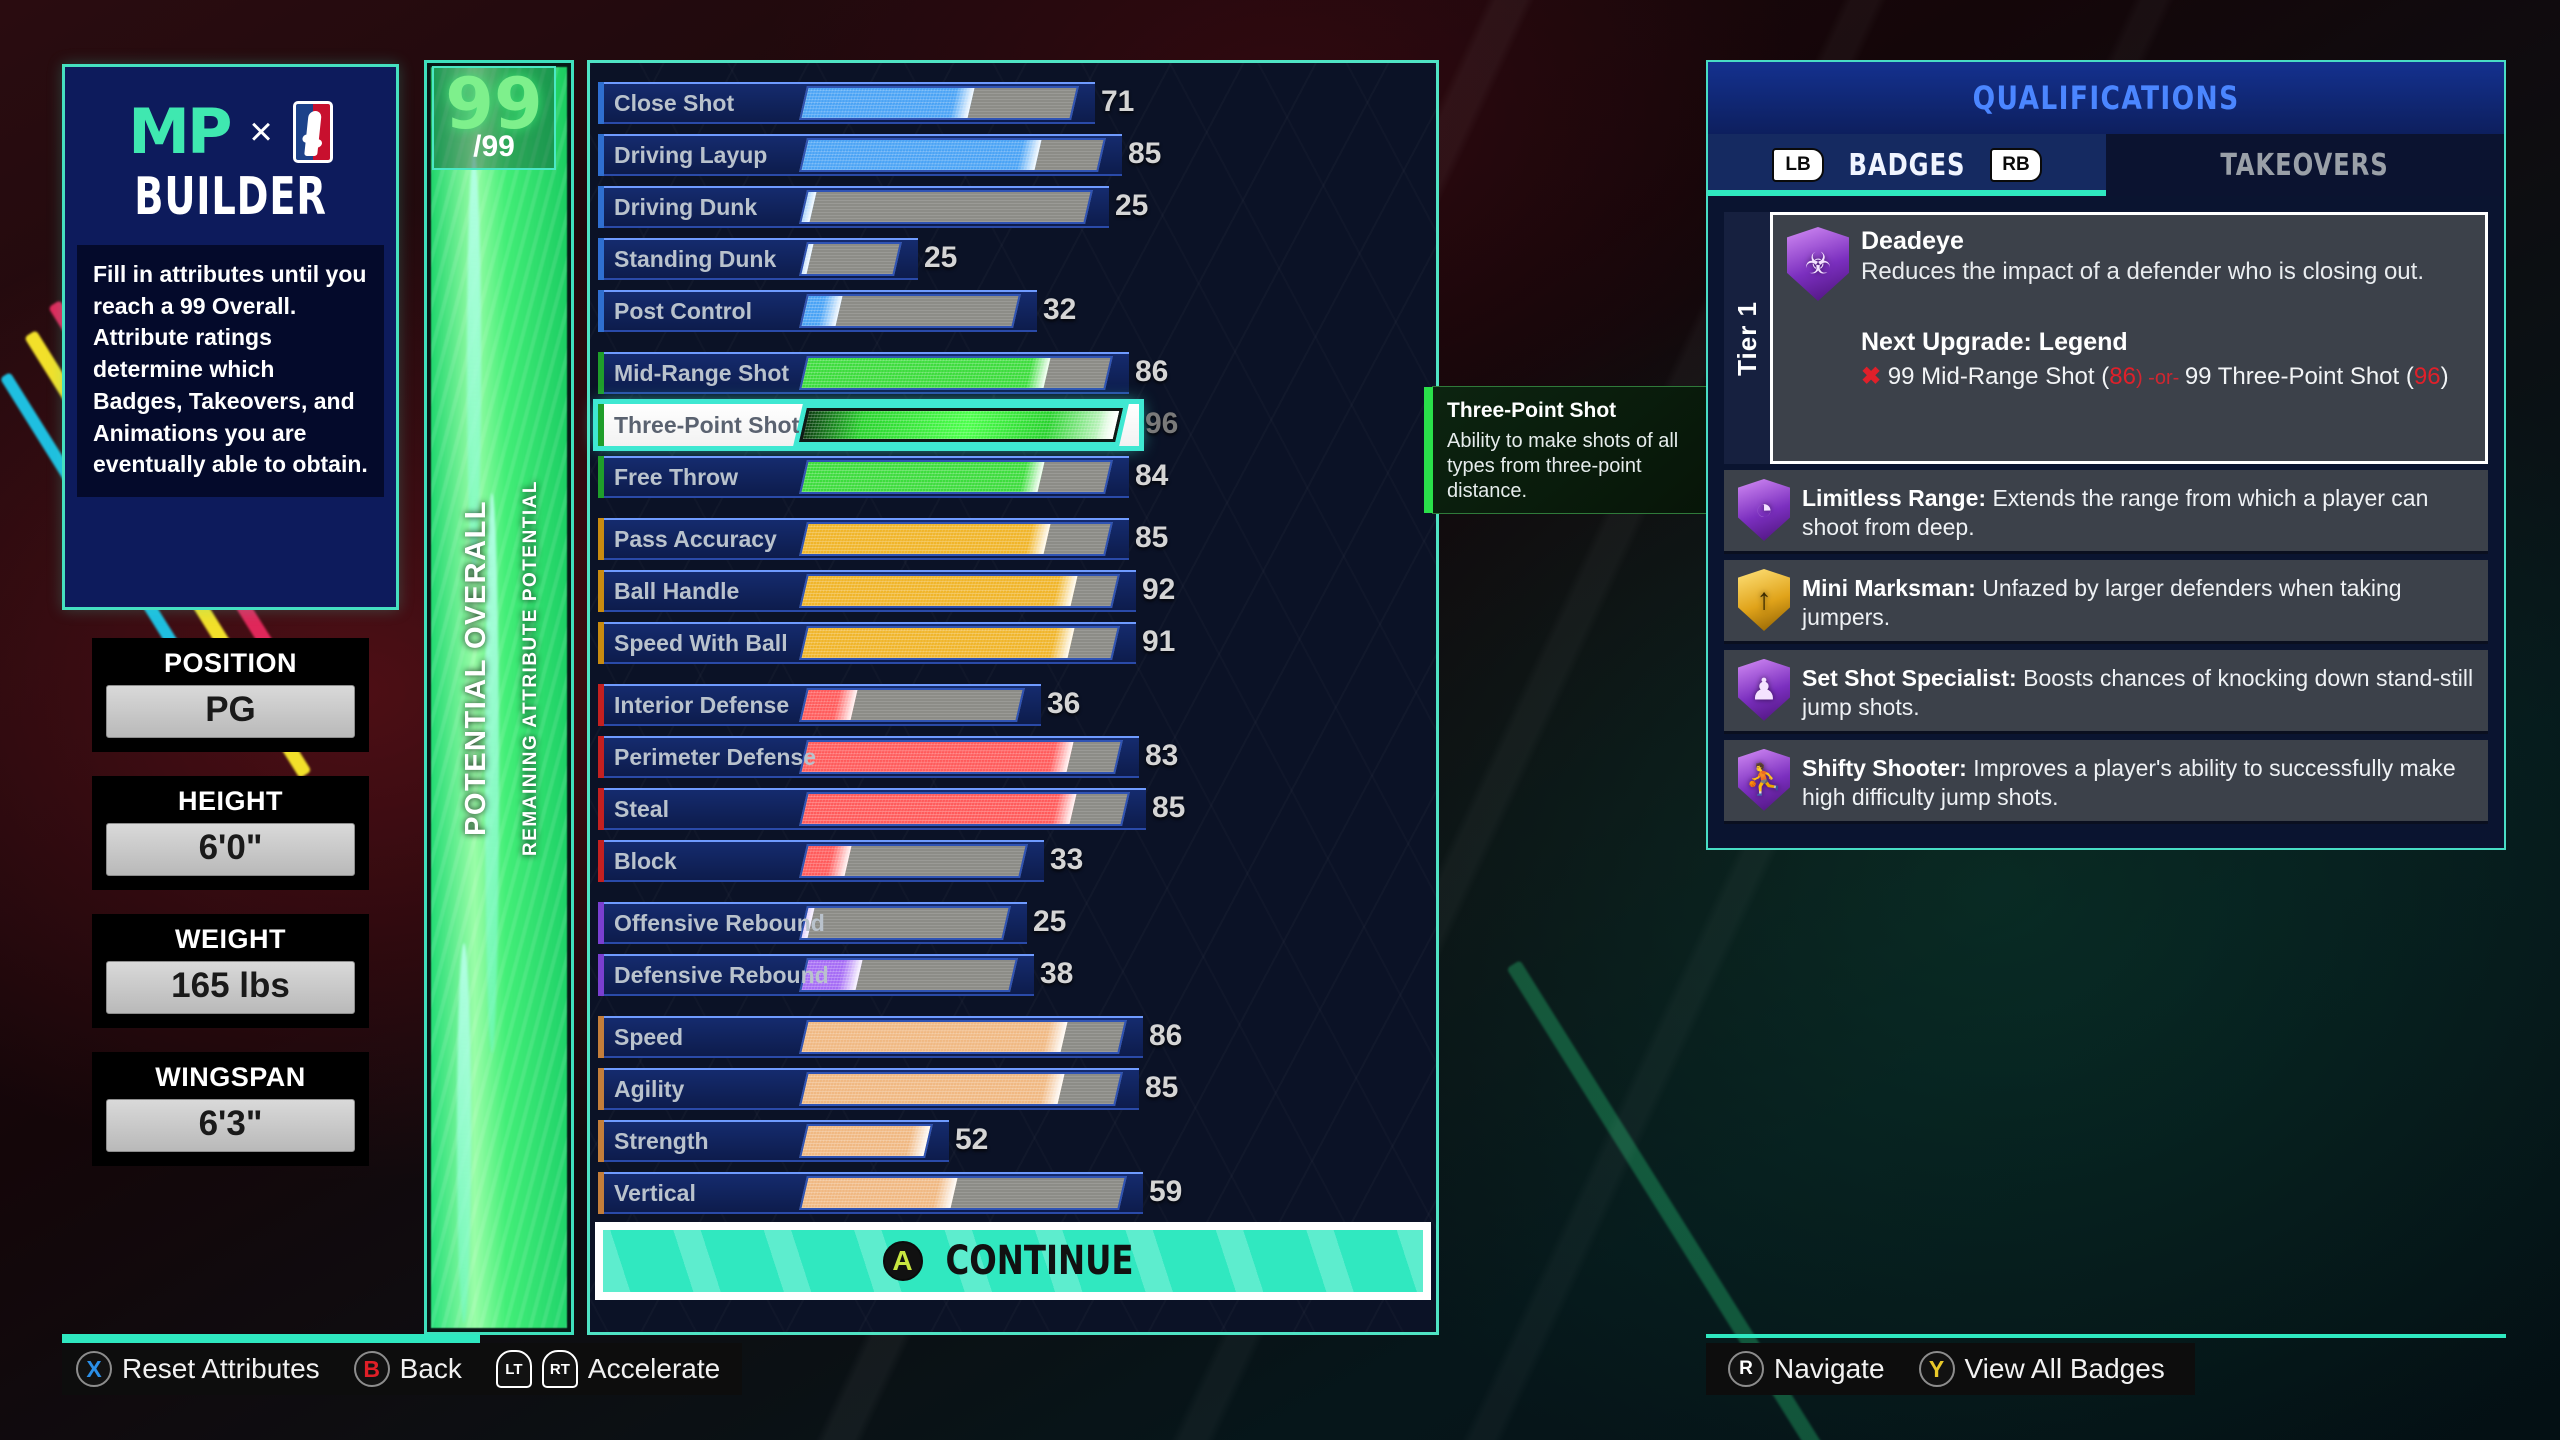  Describe the element at coordinates (993, 207) in the screenshot. I see `attribute-row: Driving Dunk 25` at that location.